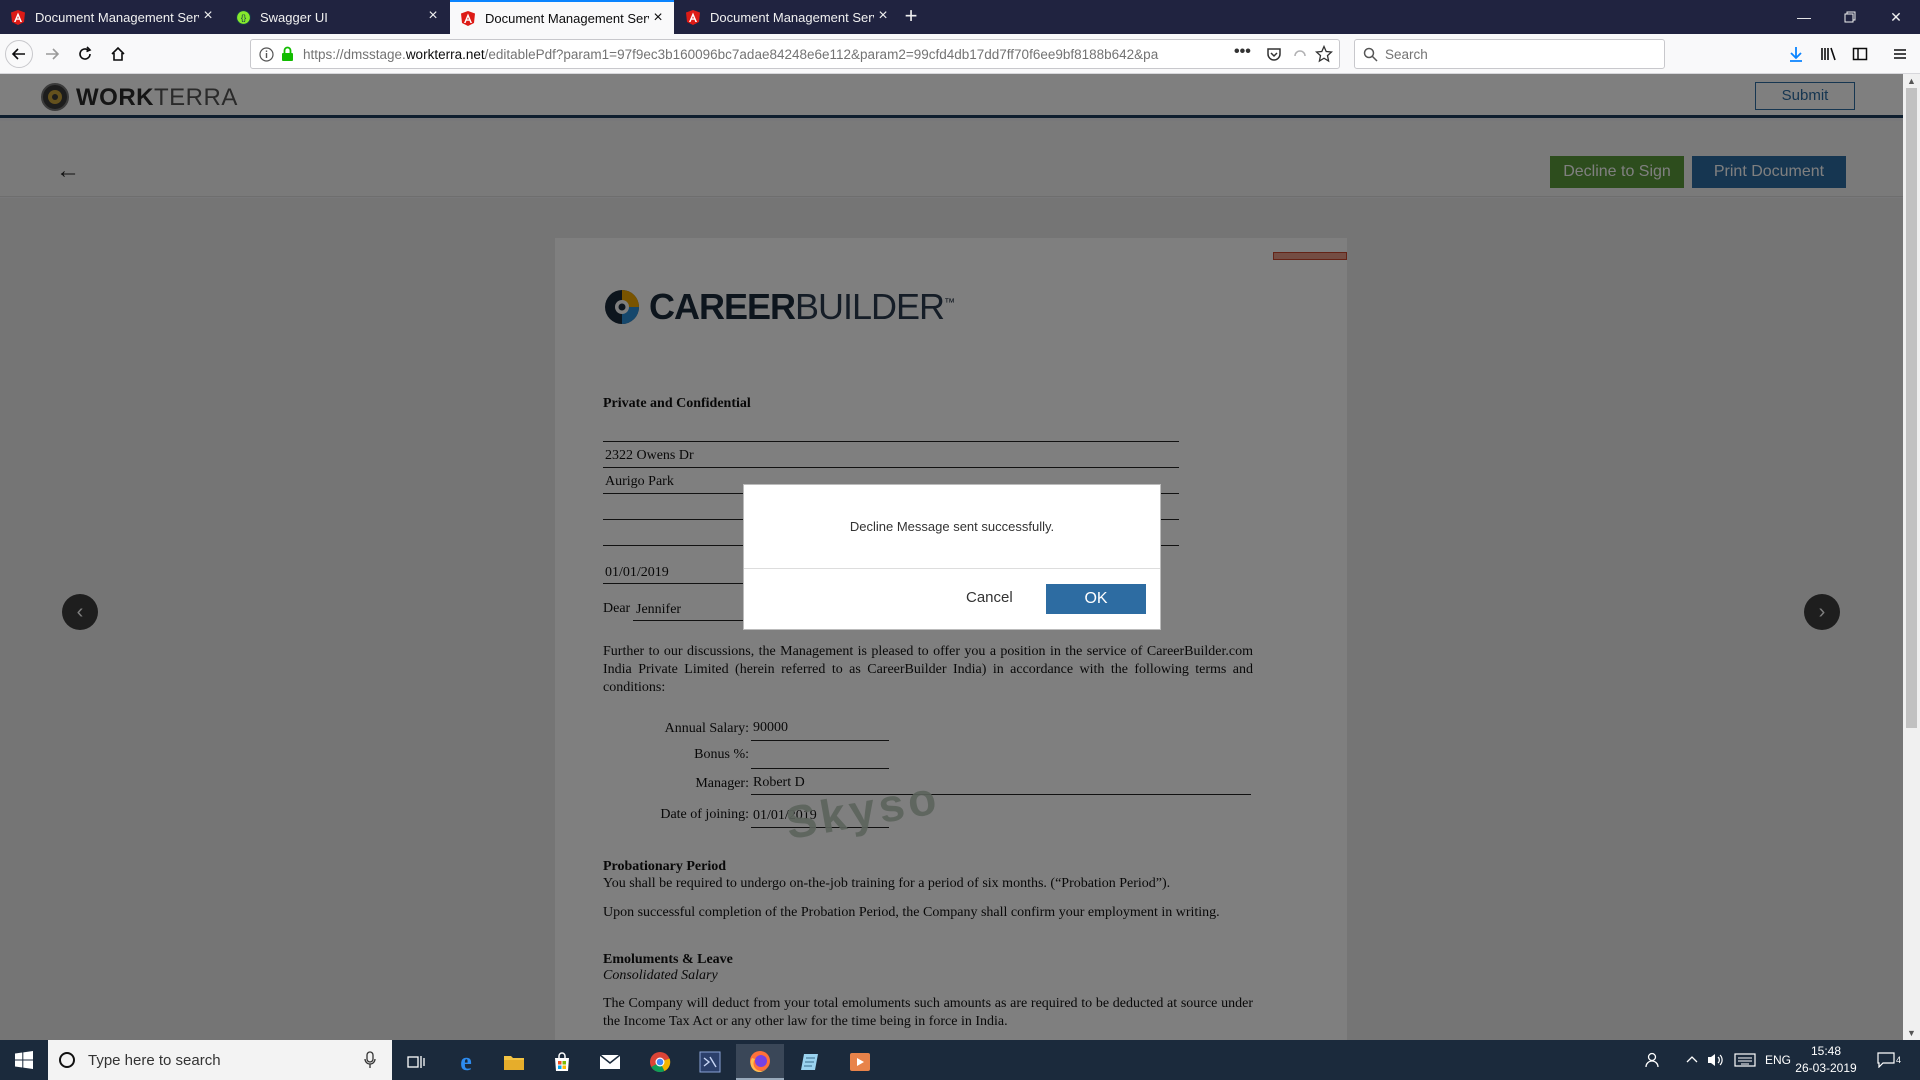  Describe the element at coordinates (266, 56) in the screenshot. I see `info-icon` at that location.